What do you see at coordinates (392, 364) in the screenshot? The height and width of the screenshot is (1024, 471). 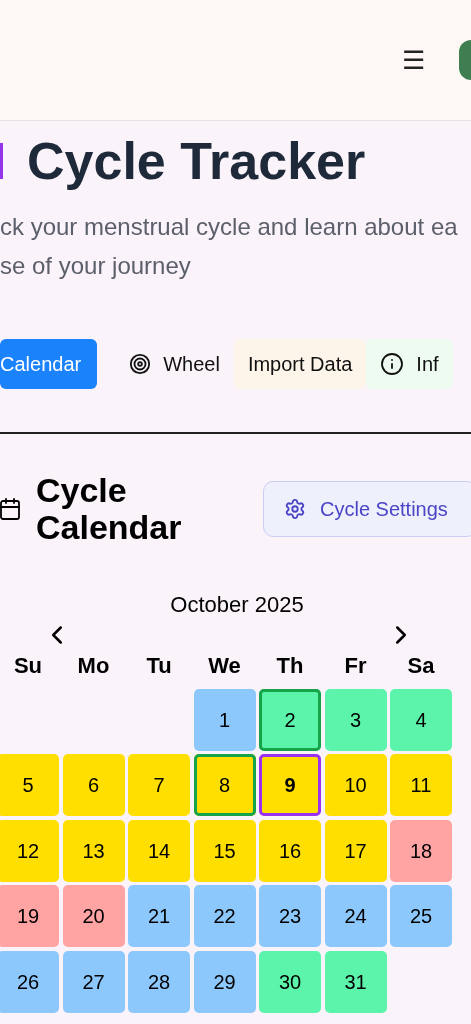 I see `info-icon` at bounding box center [392, 364].